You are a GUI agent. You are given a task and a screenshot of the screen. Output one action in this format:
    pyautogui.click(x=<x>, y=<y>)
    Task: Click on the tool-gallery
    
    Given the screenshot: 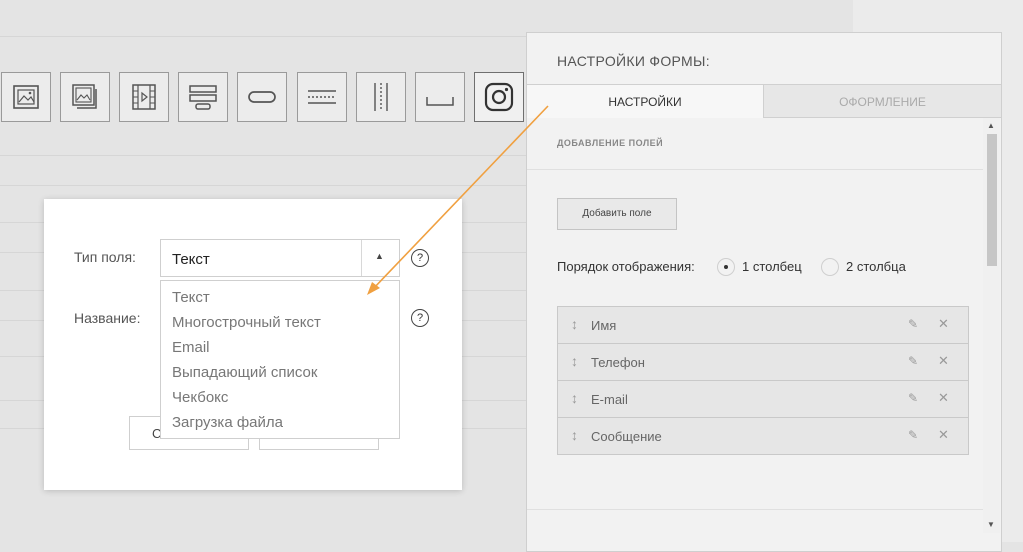 What is the action you would take?
    pyautogui.click(x=85, y=97)
    